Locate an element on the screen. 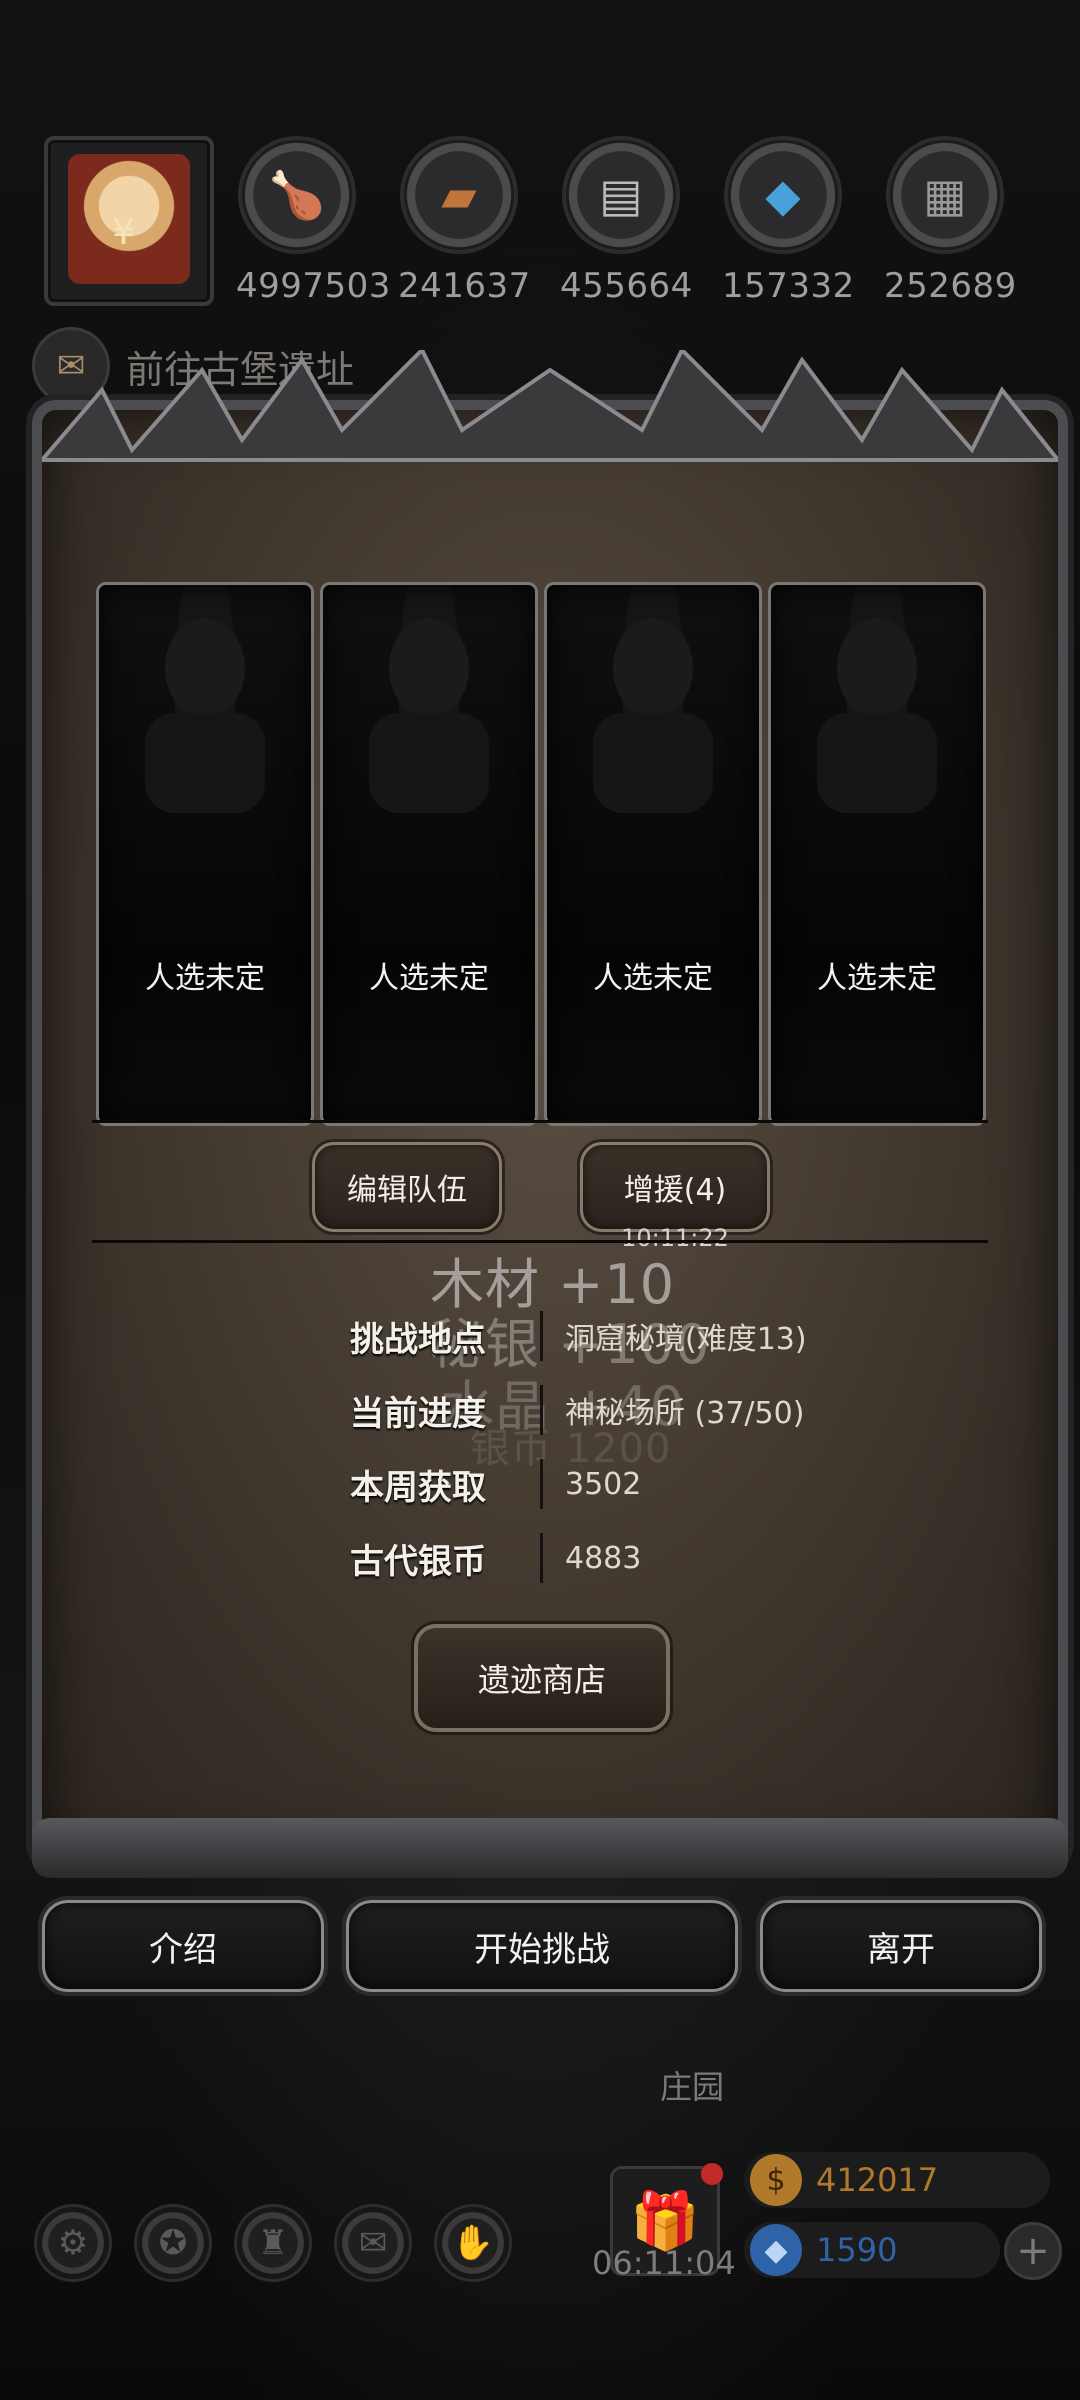 Image resolution: width=1080 pixels, height=2400 pixels. info-key: 古代银币 is located at coordinates (418, 1561).